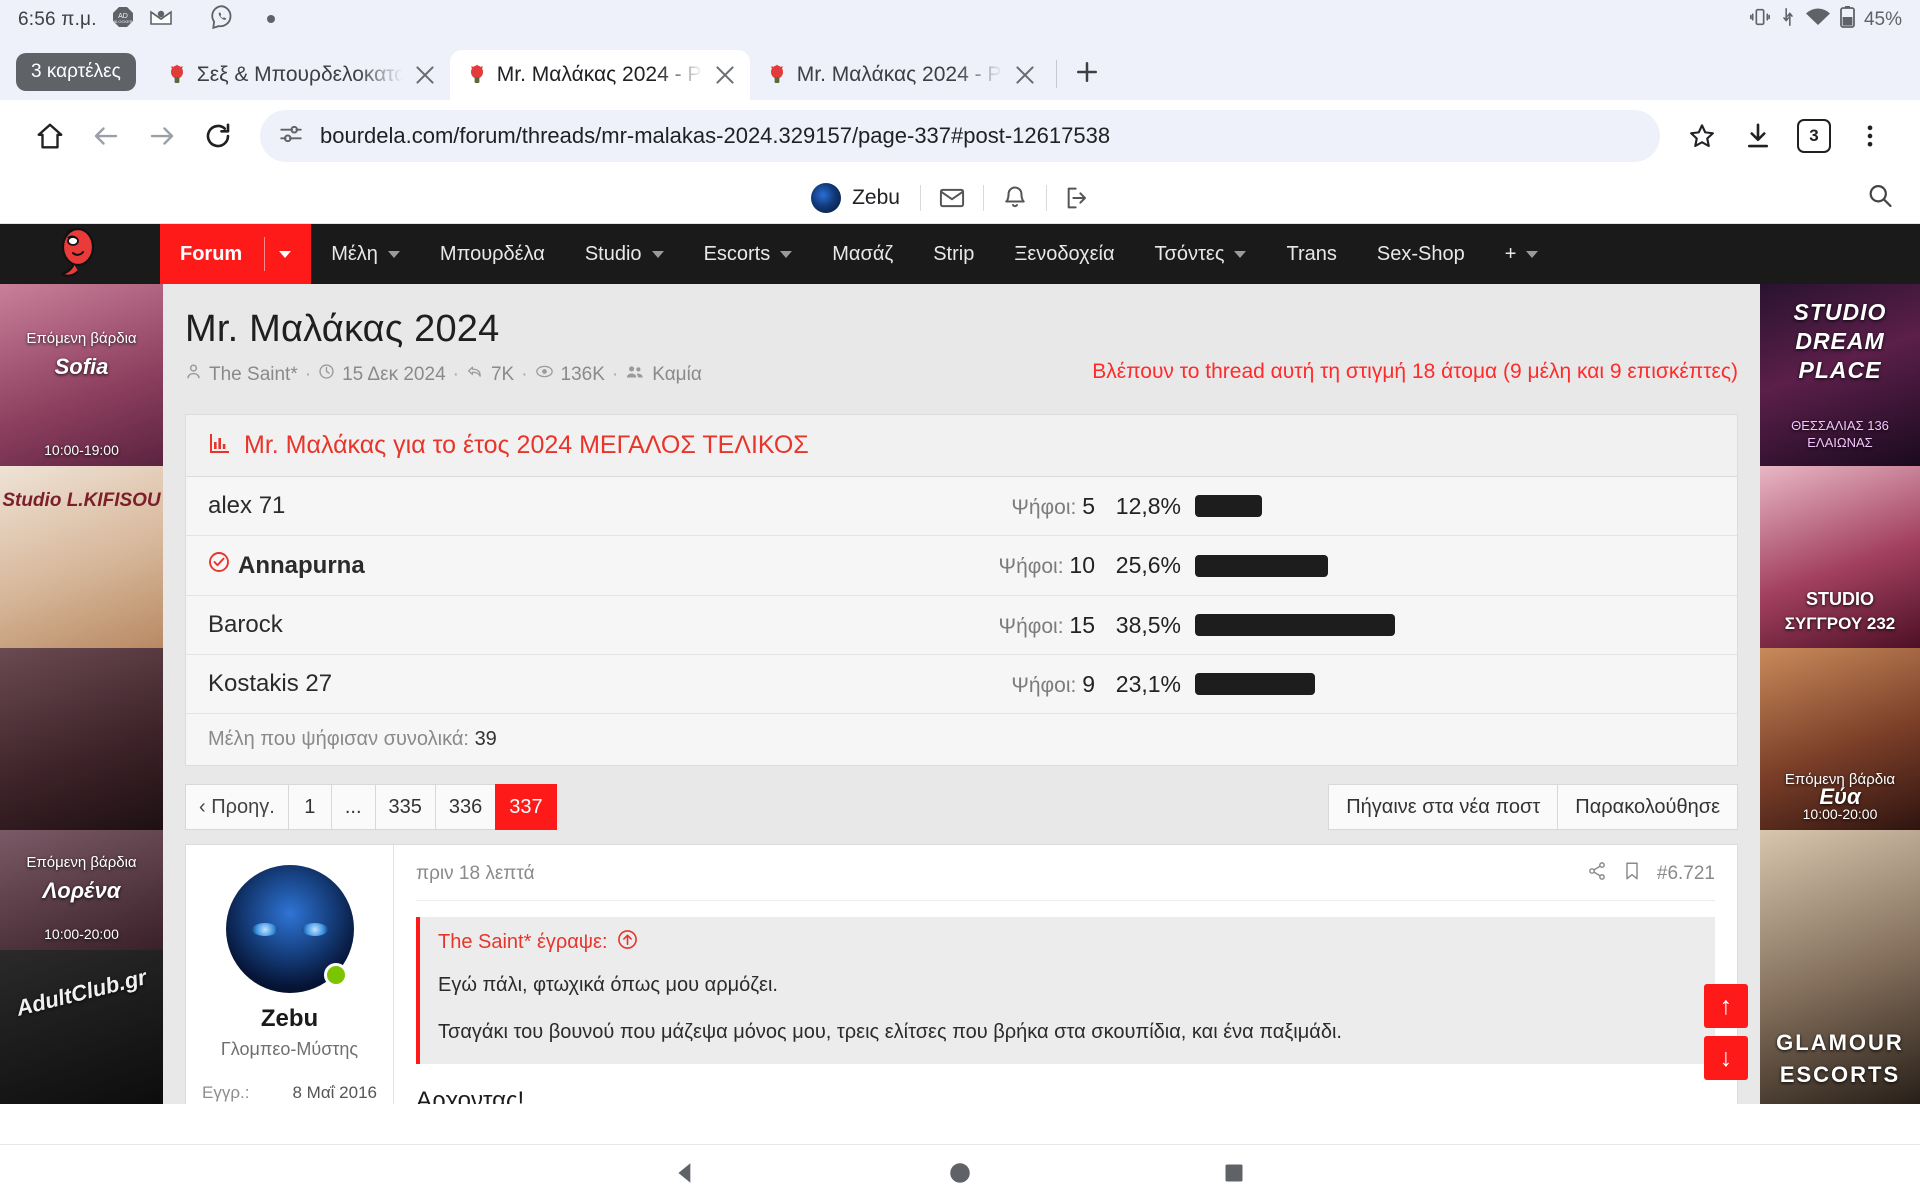  What do you see at coordinates (300, 75) in the screenshot?
I see `browser-tab-0: Σεξ & Μπουρδελοκαταστάσεις` at bounding box center [300, 75].